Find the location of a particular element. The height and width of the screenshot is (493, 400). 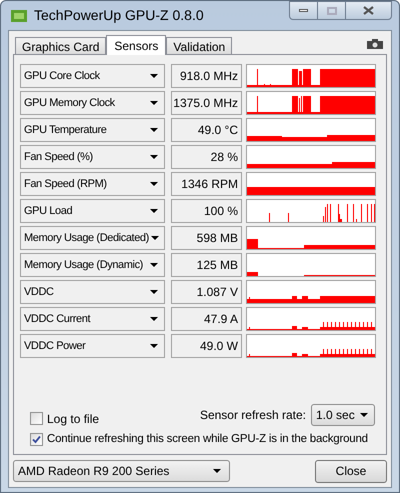

check-icon is located at coordinates (36, 439).